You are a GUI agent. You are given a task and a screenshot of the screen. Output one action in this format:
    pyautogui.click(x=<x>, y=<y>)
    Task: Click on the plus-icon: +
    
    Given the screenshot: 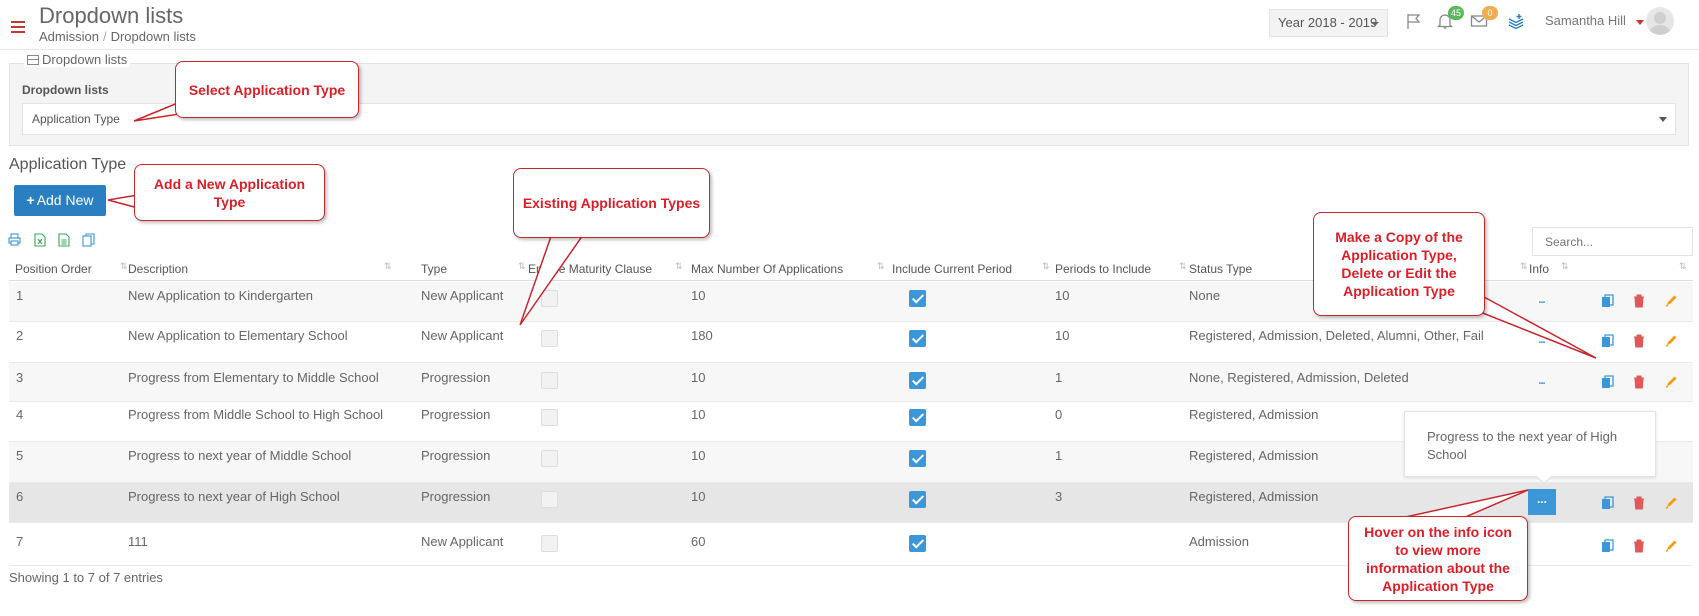 What is the action you would take?
    pyautogui.click(x=30, y=200)
    